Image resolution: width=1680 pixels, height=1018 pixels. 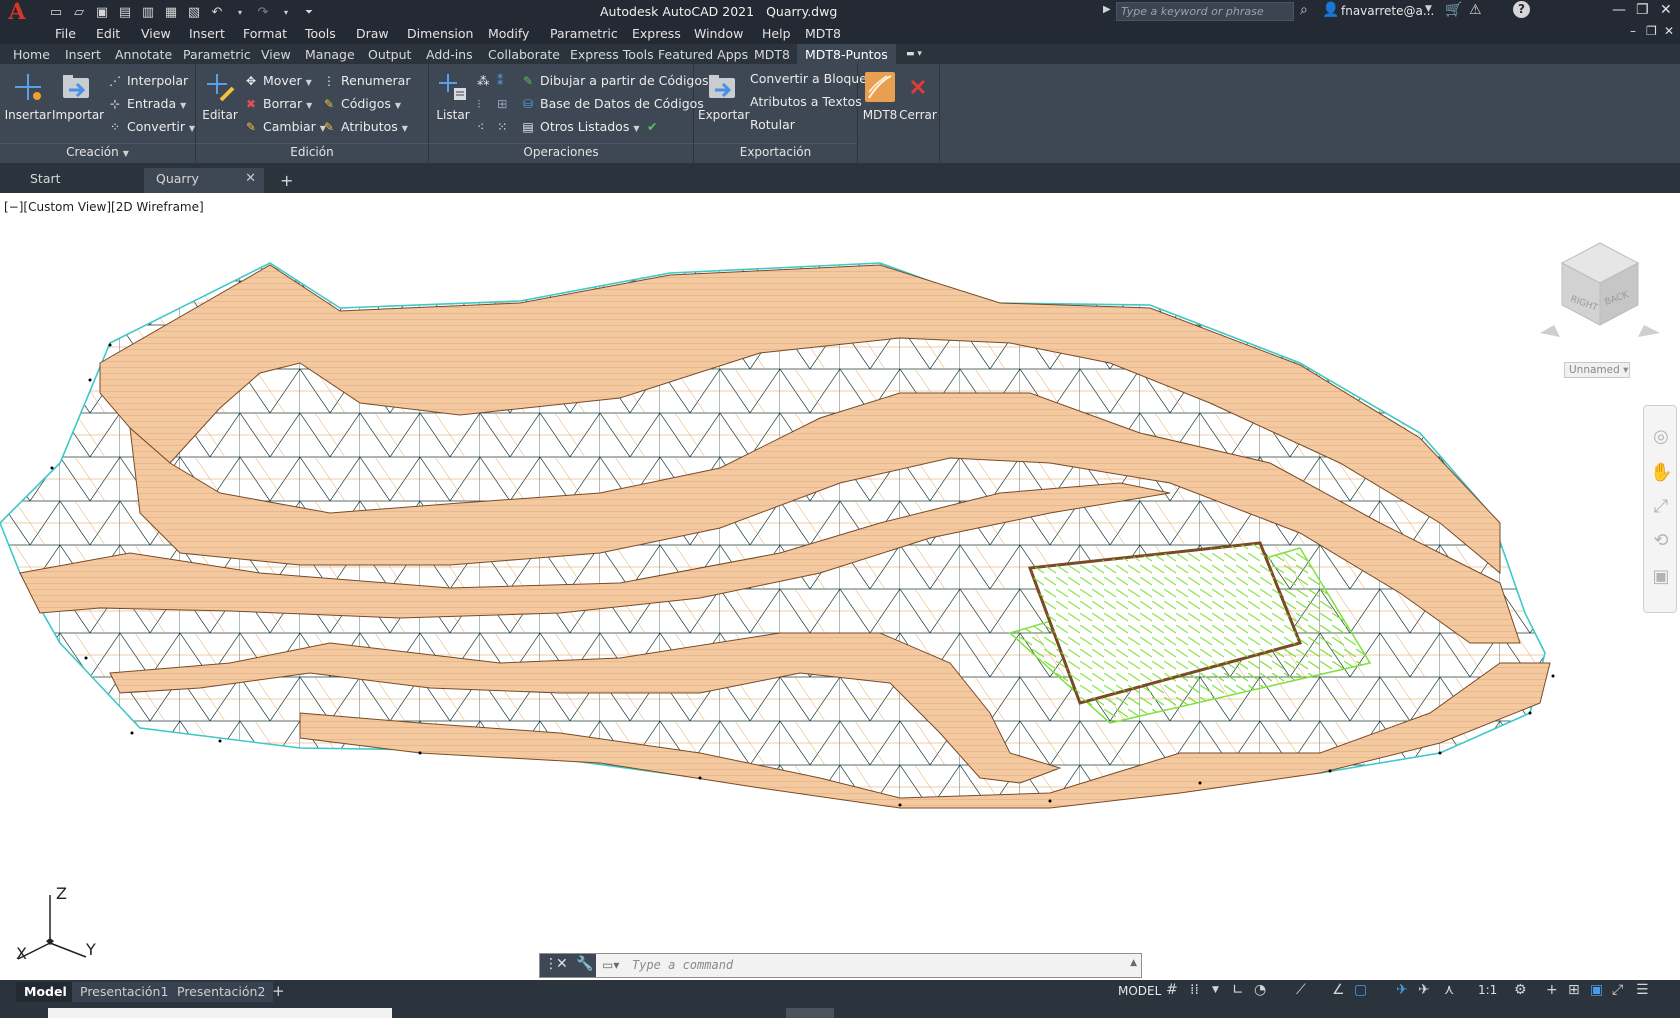 I want to click on convertir-bloques-button: Convertir a Bloques, so click(x=811, y=79).